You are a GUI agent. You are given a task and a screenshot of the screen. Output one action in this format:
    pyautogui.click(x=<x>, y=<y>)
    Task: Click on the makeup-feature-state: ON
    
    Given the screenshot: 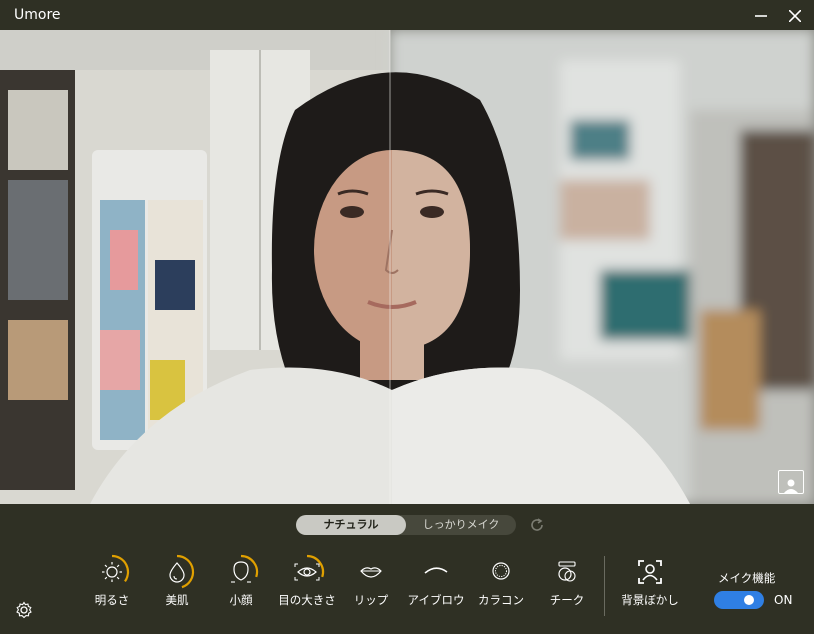 What is the action you would take?
    pyautogui.click(x=783, y=600)
    